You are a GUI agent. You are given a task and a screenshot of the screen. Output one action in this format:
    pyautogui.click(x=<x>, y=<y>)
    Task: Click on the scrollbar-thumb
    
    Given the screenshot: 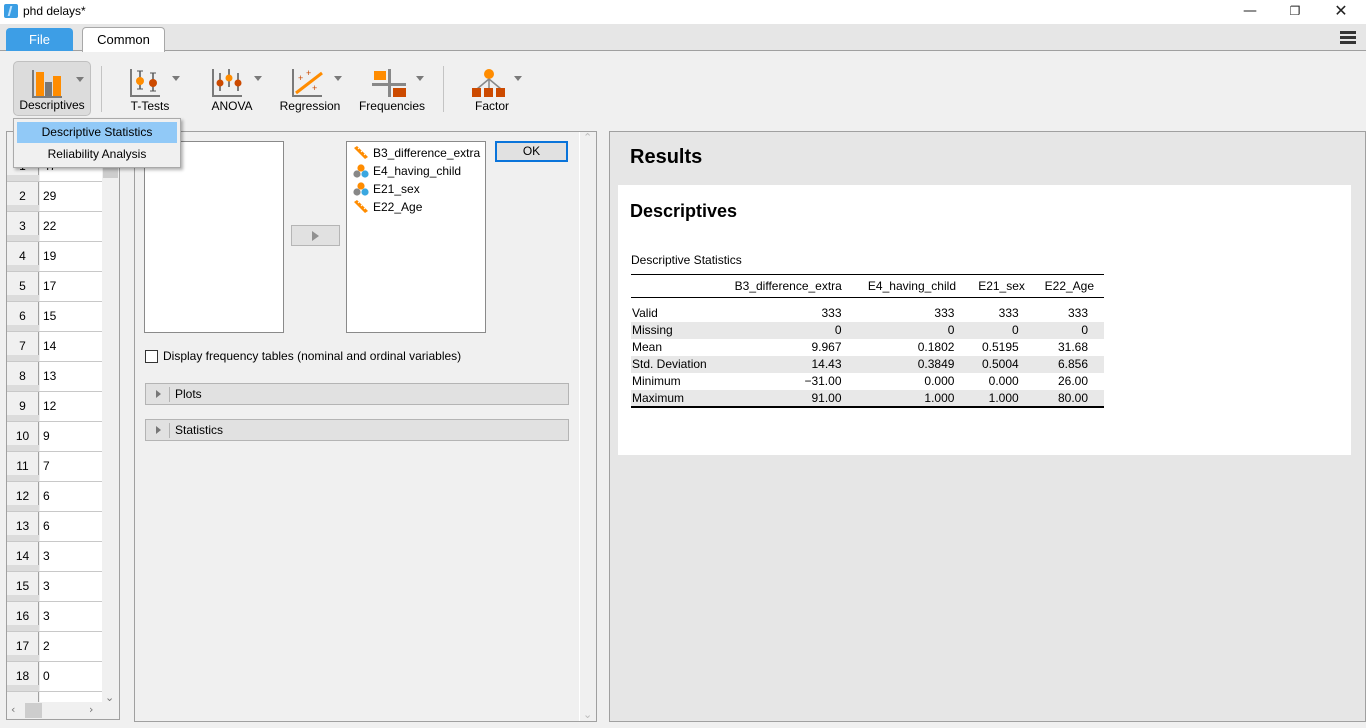 What is the action you would take?
    pyautogui.click(x=33, y=710)
    